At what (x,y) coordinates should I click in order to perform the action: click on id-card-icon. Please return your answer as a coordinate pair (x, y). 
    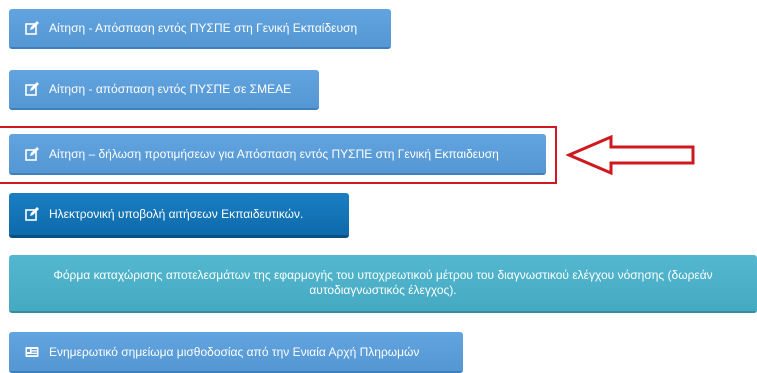
    Looking at the image, I should click on (32, 352).